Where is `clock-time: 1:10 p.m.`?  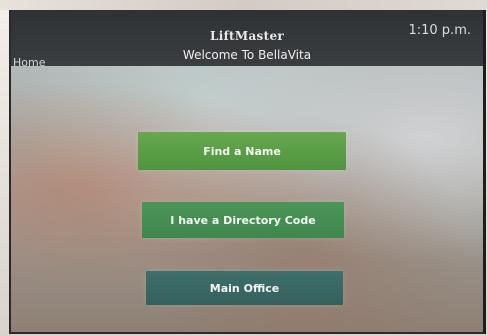
clock-time: 1:10 p.m. is located at coordinates (439, 30).